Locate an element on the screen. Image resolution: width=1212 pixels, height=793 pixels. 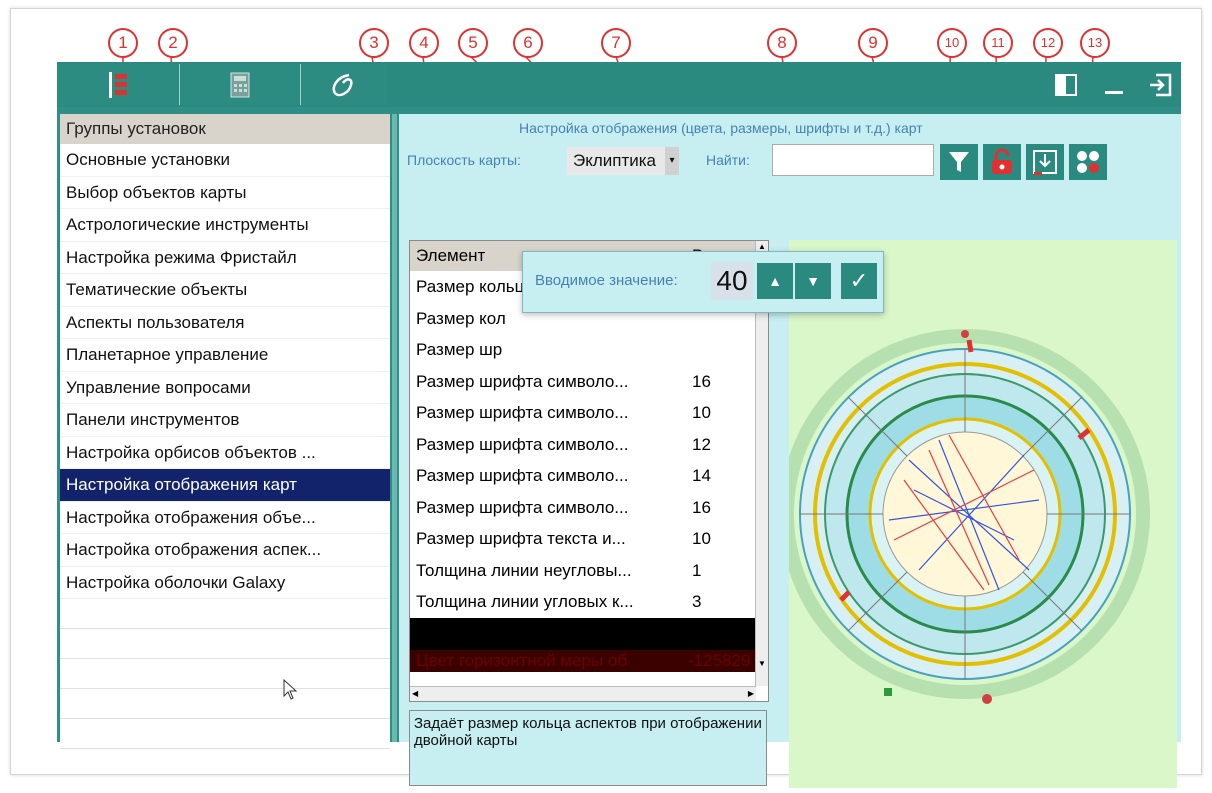
save-button is located at coordinates (1045, 162).